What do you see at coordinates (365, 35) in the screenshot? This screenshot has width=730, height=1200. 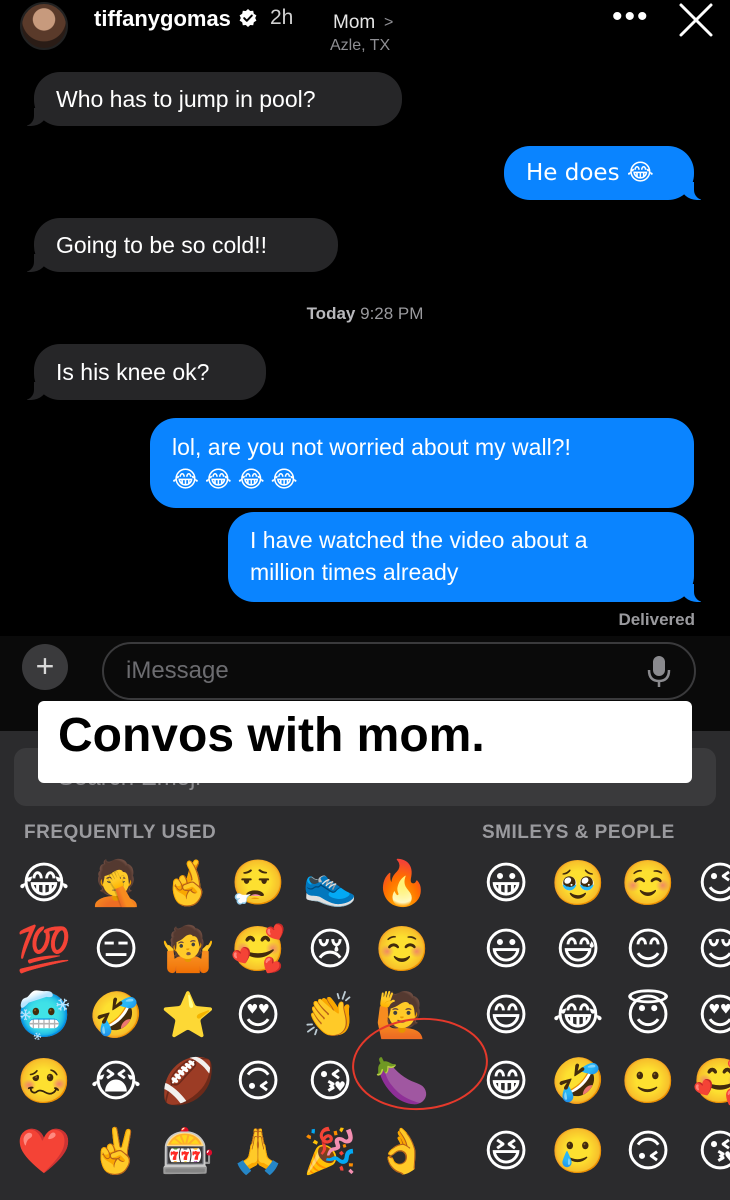 I see `story-header: tiffanygomas 2h Mom > Azle, TX •••` at bounding box center [365, 35].